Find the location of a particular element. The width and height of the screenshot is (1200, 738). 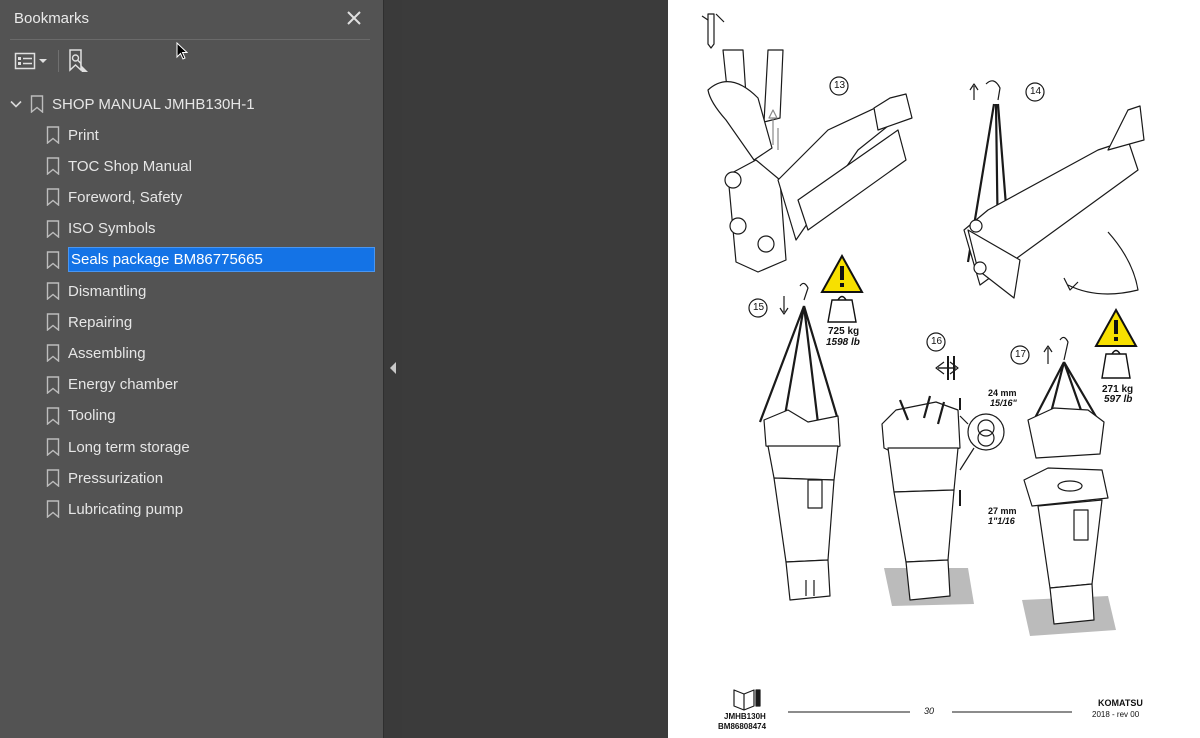

bookmark-root: SHOP MANUAL JMHB130H-1 is located at coordinates (131, 104).